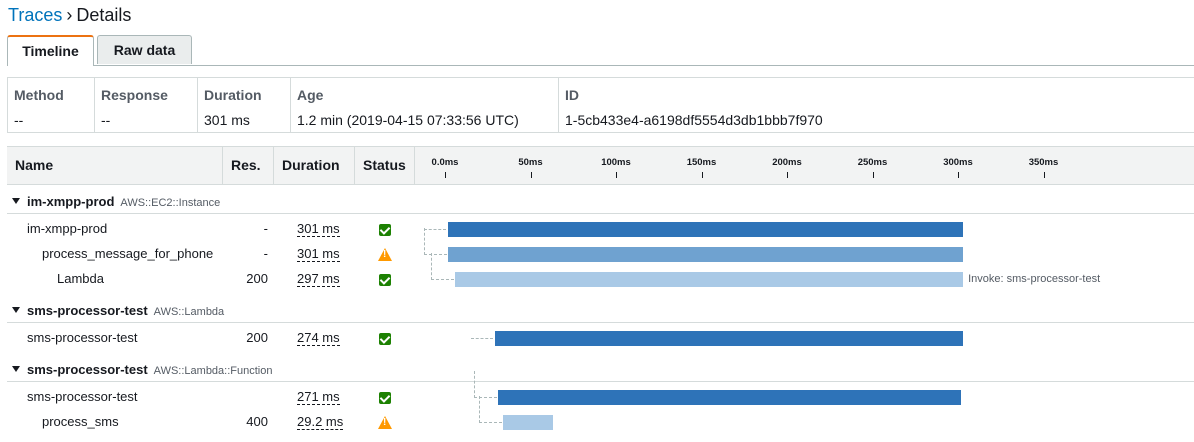 This screenshot has height=442, width=1194. Describe the element at coordinates (80, 421) in the screenshot. I see `segment-name: process_sms` at that location.